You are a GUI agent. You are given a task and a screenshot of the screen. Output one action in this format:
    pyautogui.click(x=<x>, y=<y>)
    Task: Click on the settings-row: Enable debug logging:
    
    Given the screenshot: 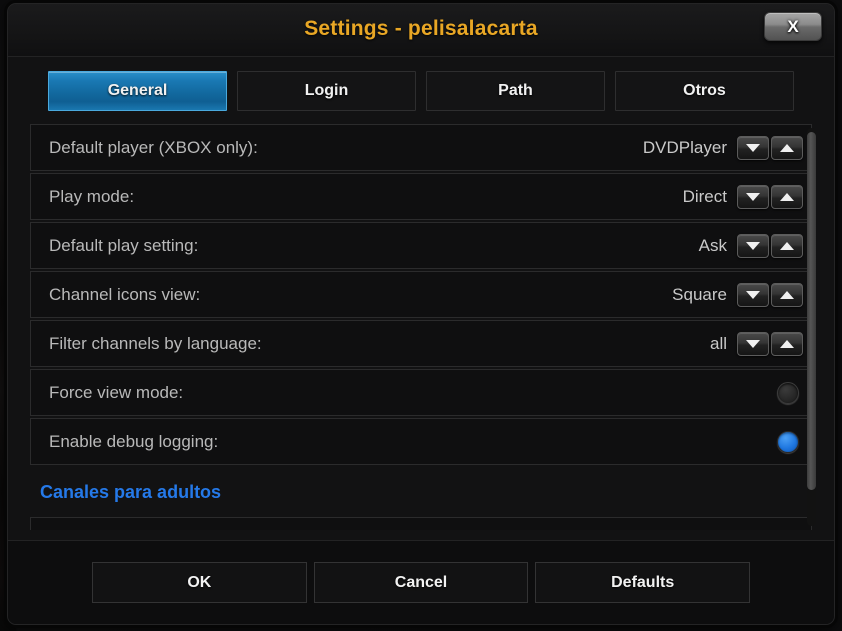 What is the action you would take?
    pyautogui.click(x=421, y=441)
    